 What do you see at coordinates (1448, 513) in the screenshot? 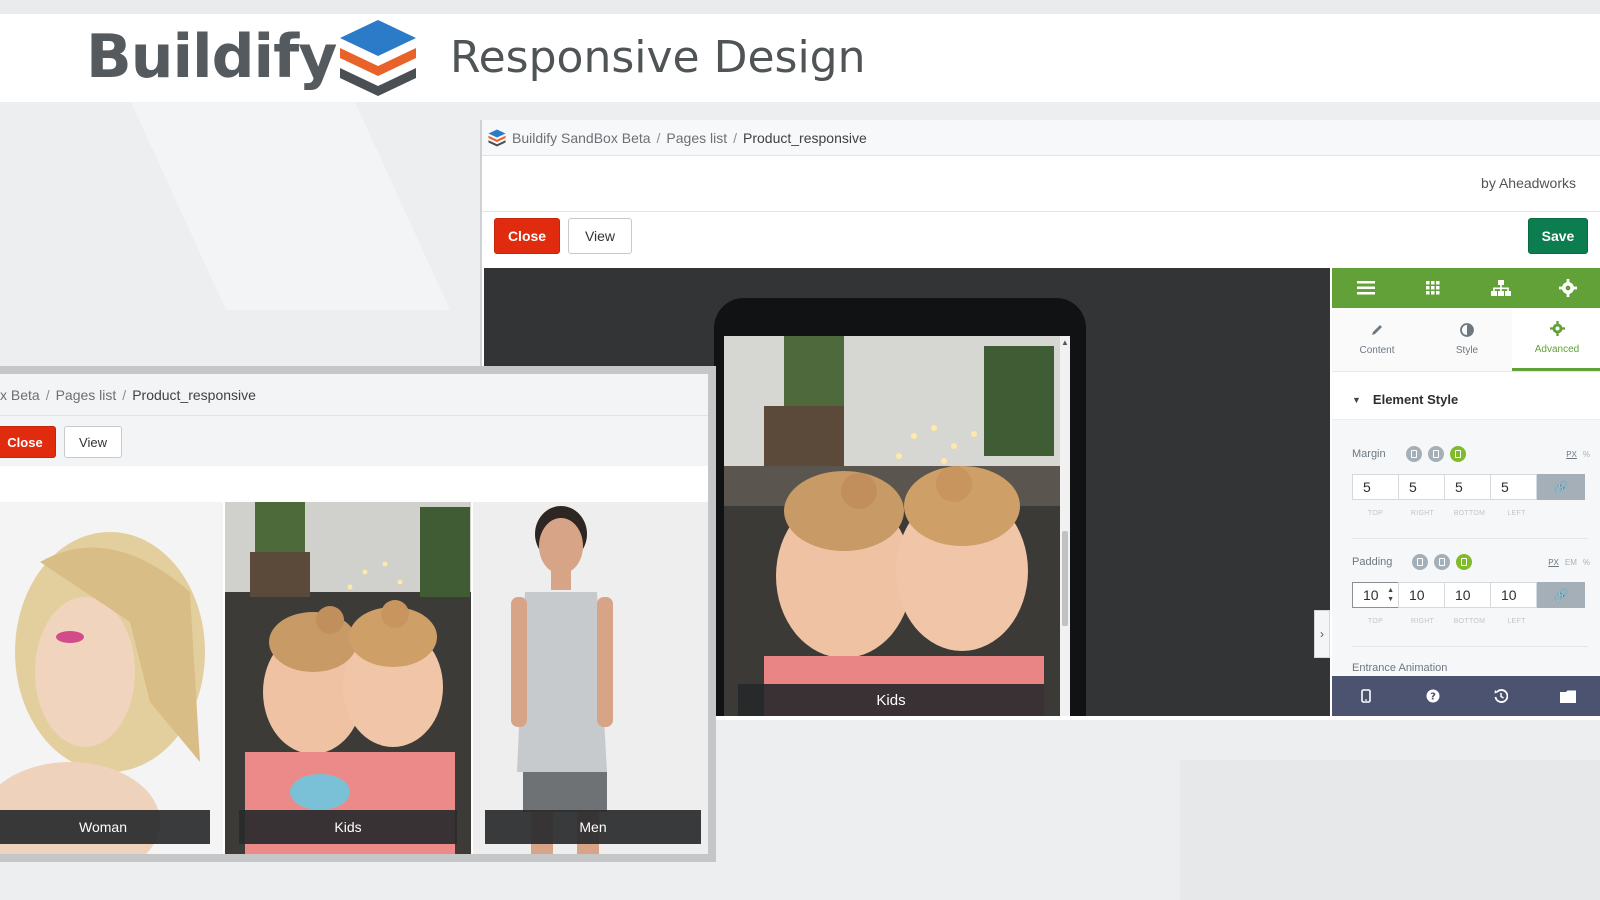
I see `margin-side-labels: TOP RIGHT BOTTOM LEFT` at bounding box center [1448, 513].